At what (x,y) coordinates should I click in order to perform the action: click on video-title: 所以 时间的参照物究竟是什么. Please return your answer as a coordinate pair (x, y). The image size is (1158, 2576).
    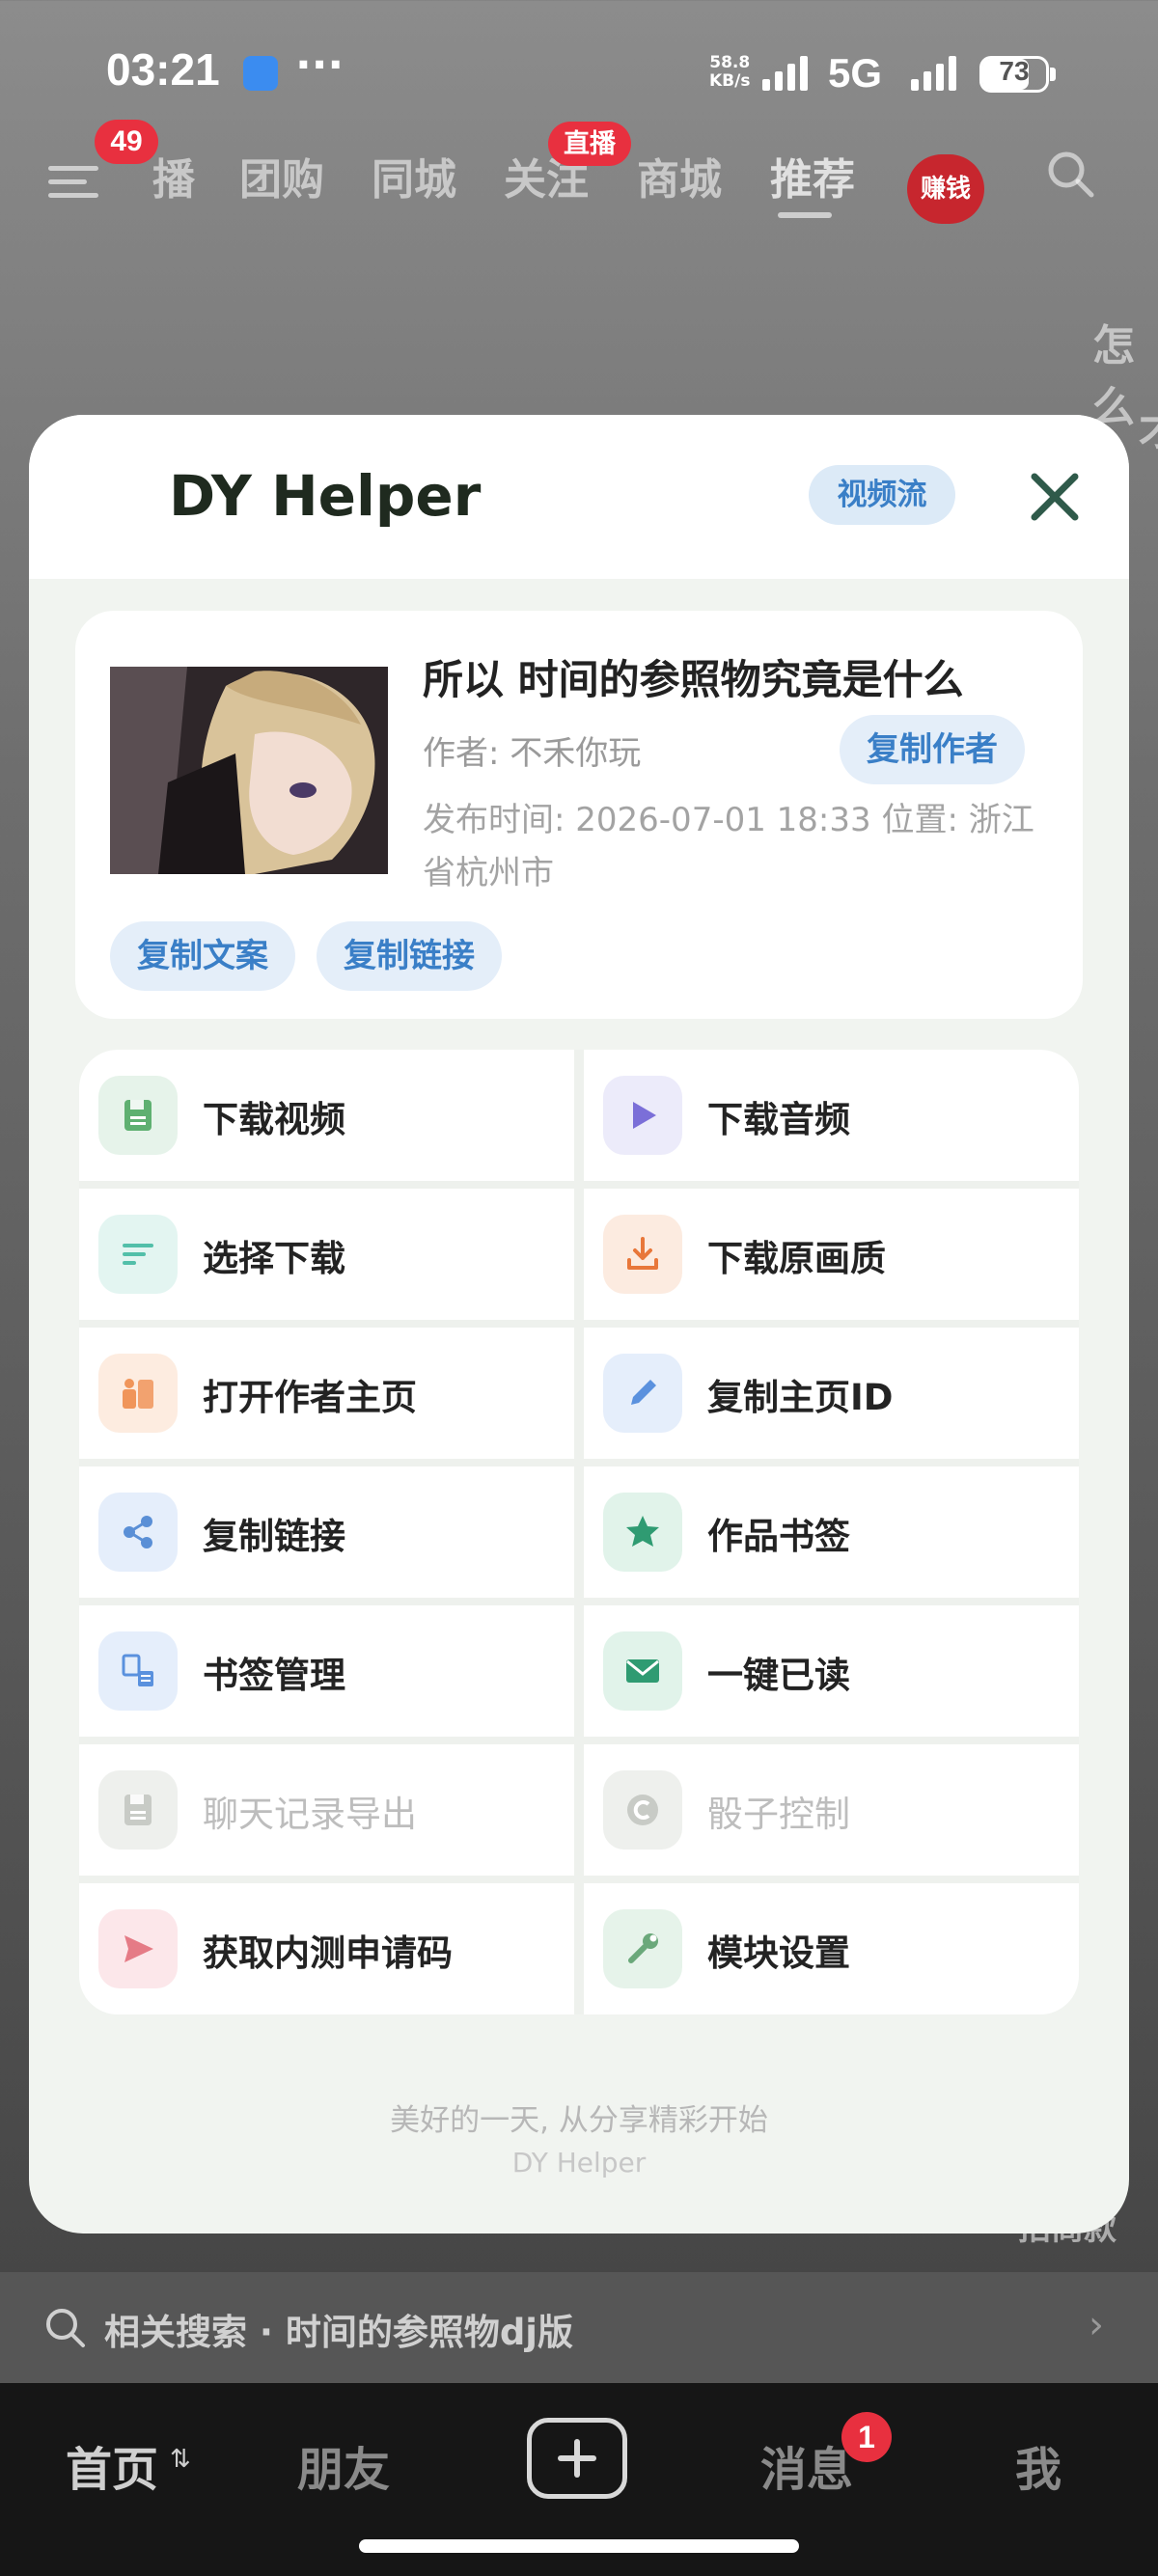
    Looking at the image, I should click on (693, 679).